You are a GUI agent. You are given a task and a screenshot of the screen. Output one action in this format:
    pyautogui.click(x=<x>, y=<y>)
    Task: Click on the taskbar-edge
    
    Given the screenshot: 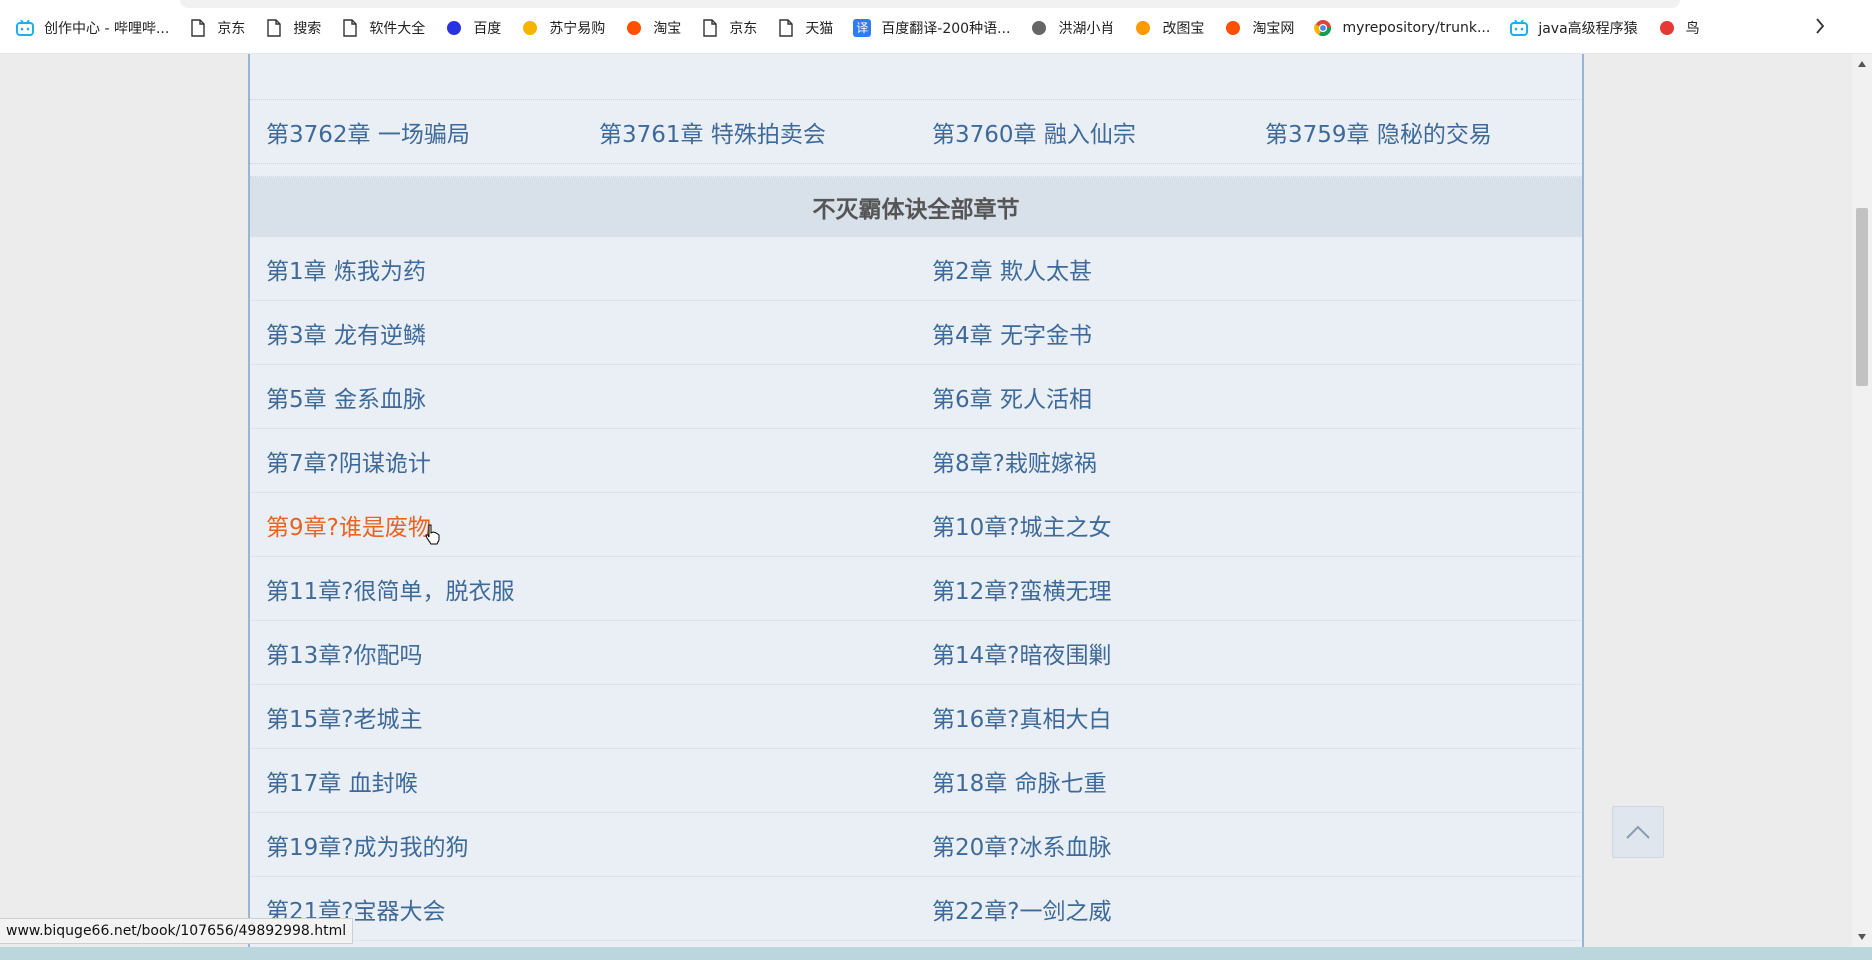 What is the action you would take?
    pyautogui.click(x=936, y=953)
    